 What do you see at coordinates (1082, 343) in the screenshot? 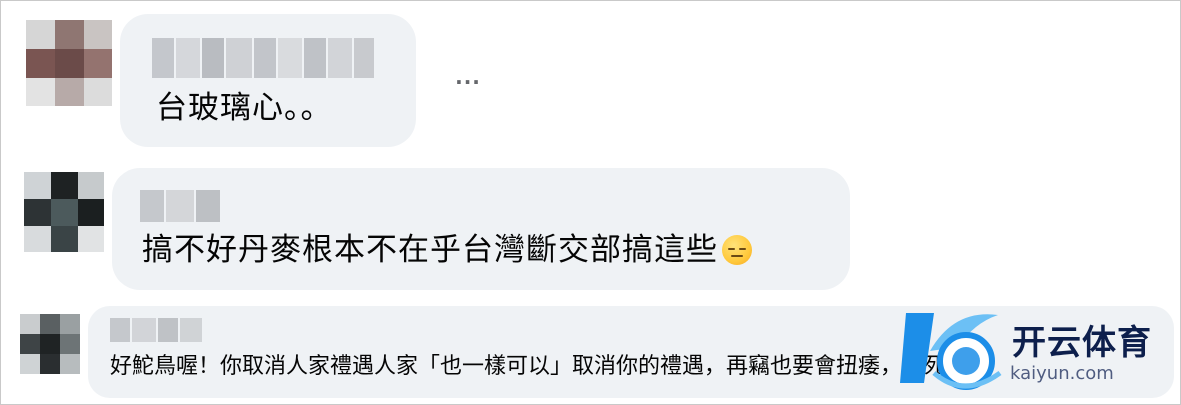
I see `watermark-brand: 开云体育` at bounding box center [1082, 343].